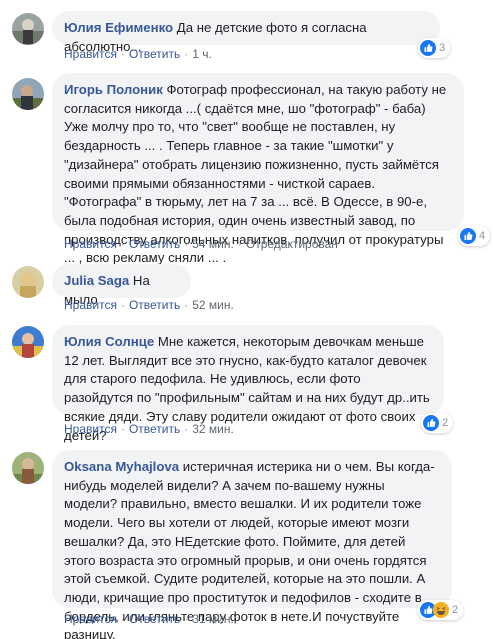 This screenshot has height=639, width=493. Describe the element at coordinates (113, 89) in the screenshot. I see `comment-author: Игорь Полоник` at that location.